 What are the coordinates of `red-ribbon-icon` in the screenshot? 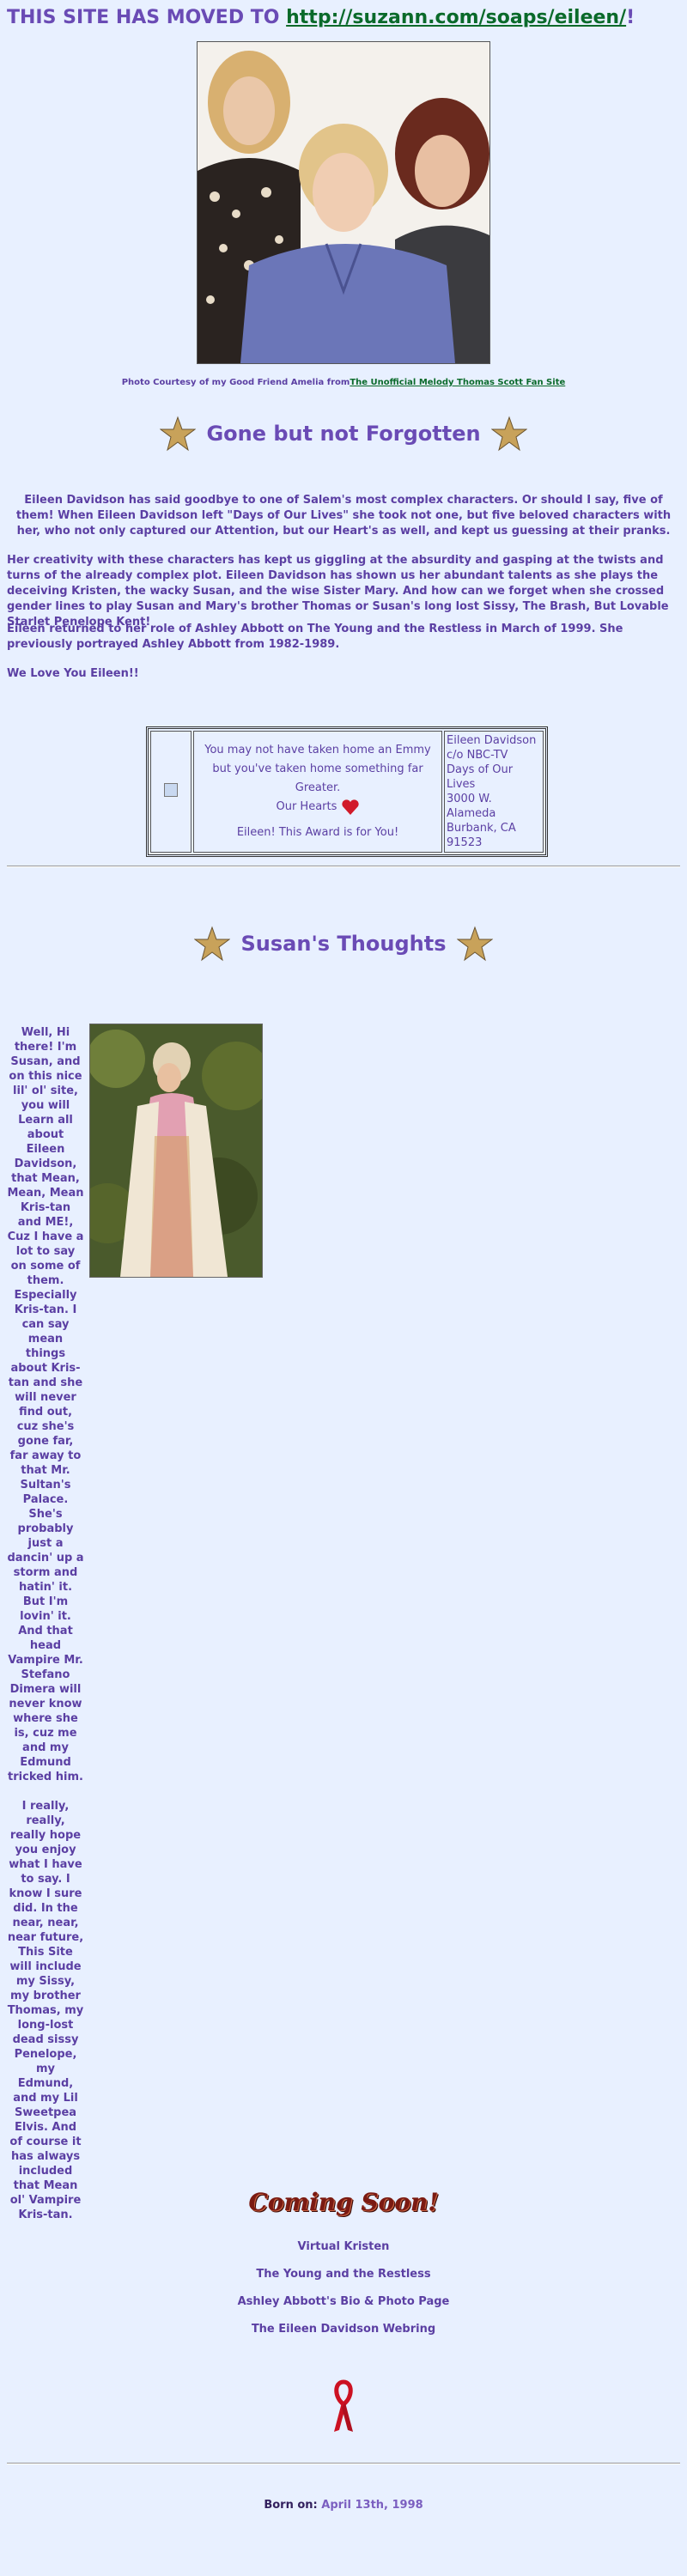 It's located at (343, 2405).